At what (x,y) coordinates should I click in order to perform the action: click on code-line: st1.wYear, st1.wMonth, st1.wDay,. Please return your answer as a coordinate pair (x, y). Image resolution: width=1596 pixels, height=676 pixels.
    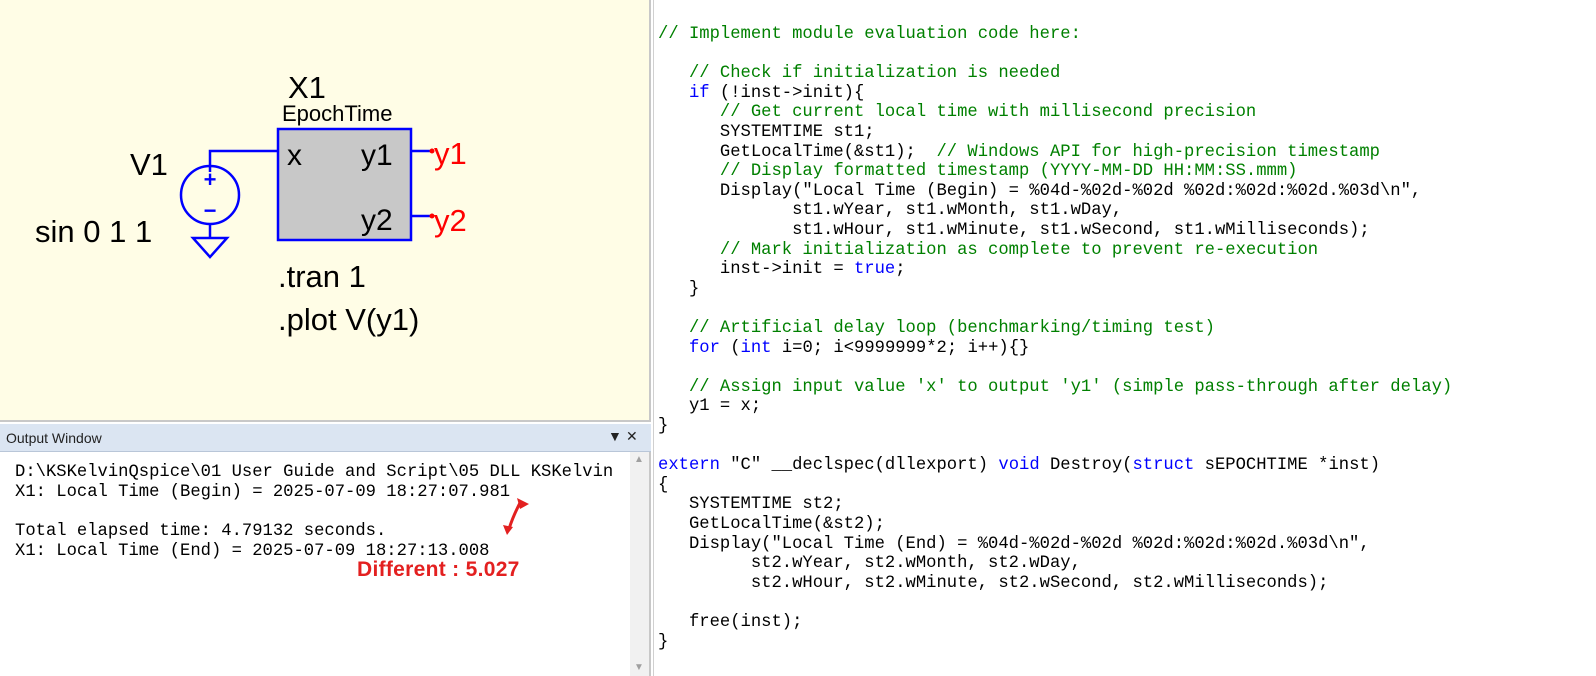
    Looking at the image, I should click on (890, 210).